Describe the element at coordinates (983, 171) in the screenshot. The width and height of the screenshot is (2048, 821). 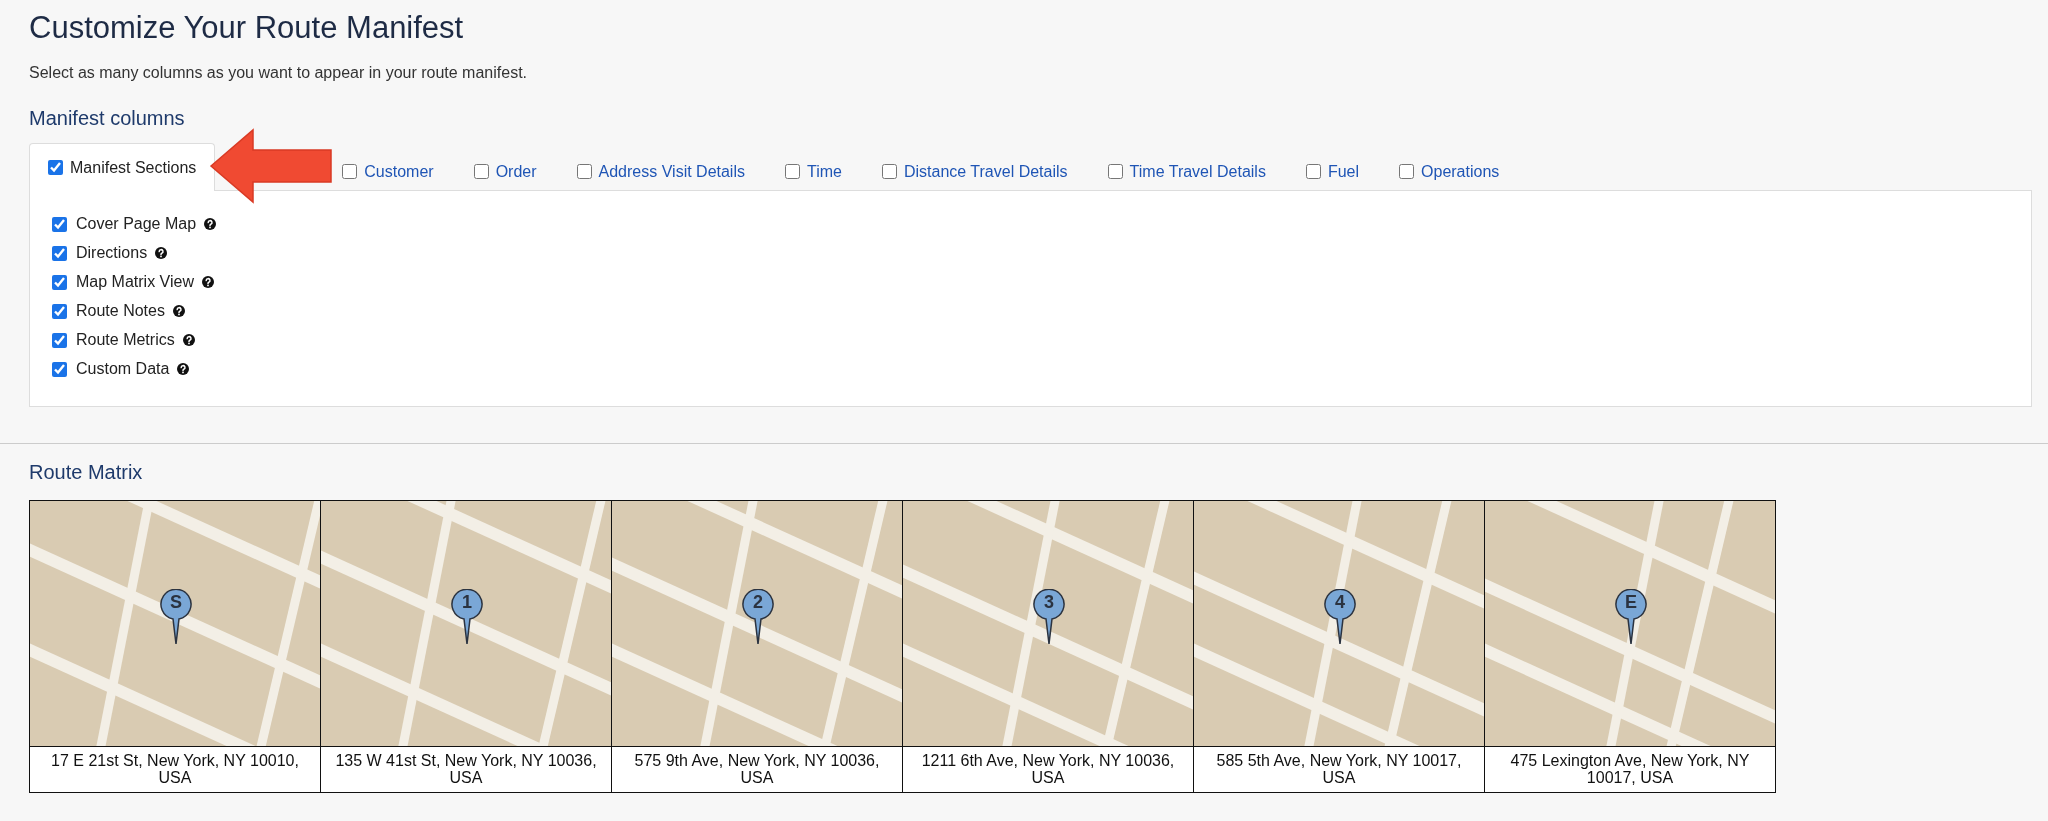
I see `tab: Distance Travel Details` at that location.